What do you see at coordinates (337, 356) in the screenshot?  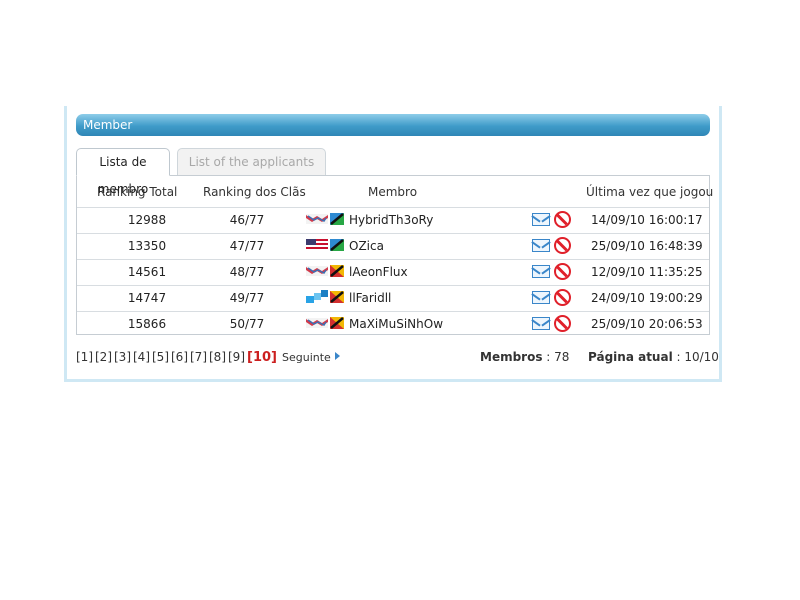 I see `arrow-right-icon` at bounding box center [337, 356].